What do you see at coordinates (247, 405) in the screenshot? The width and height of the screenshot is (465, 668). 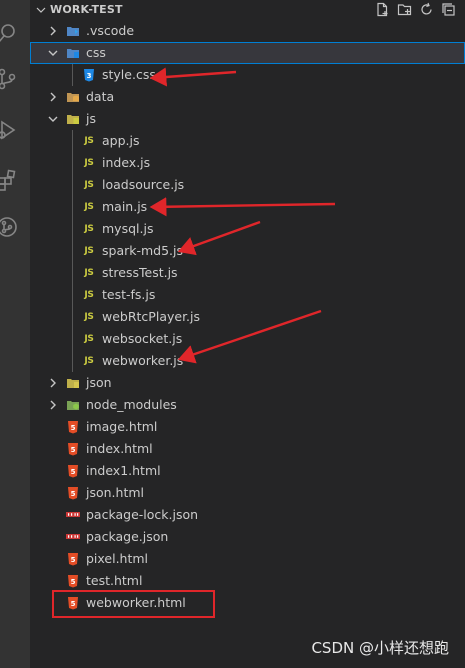 I see `folder-row-node-modules: node_modules` at bounding box center [247, 405].